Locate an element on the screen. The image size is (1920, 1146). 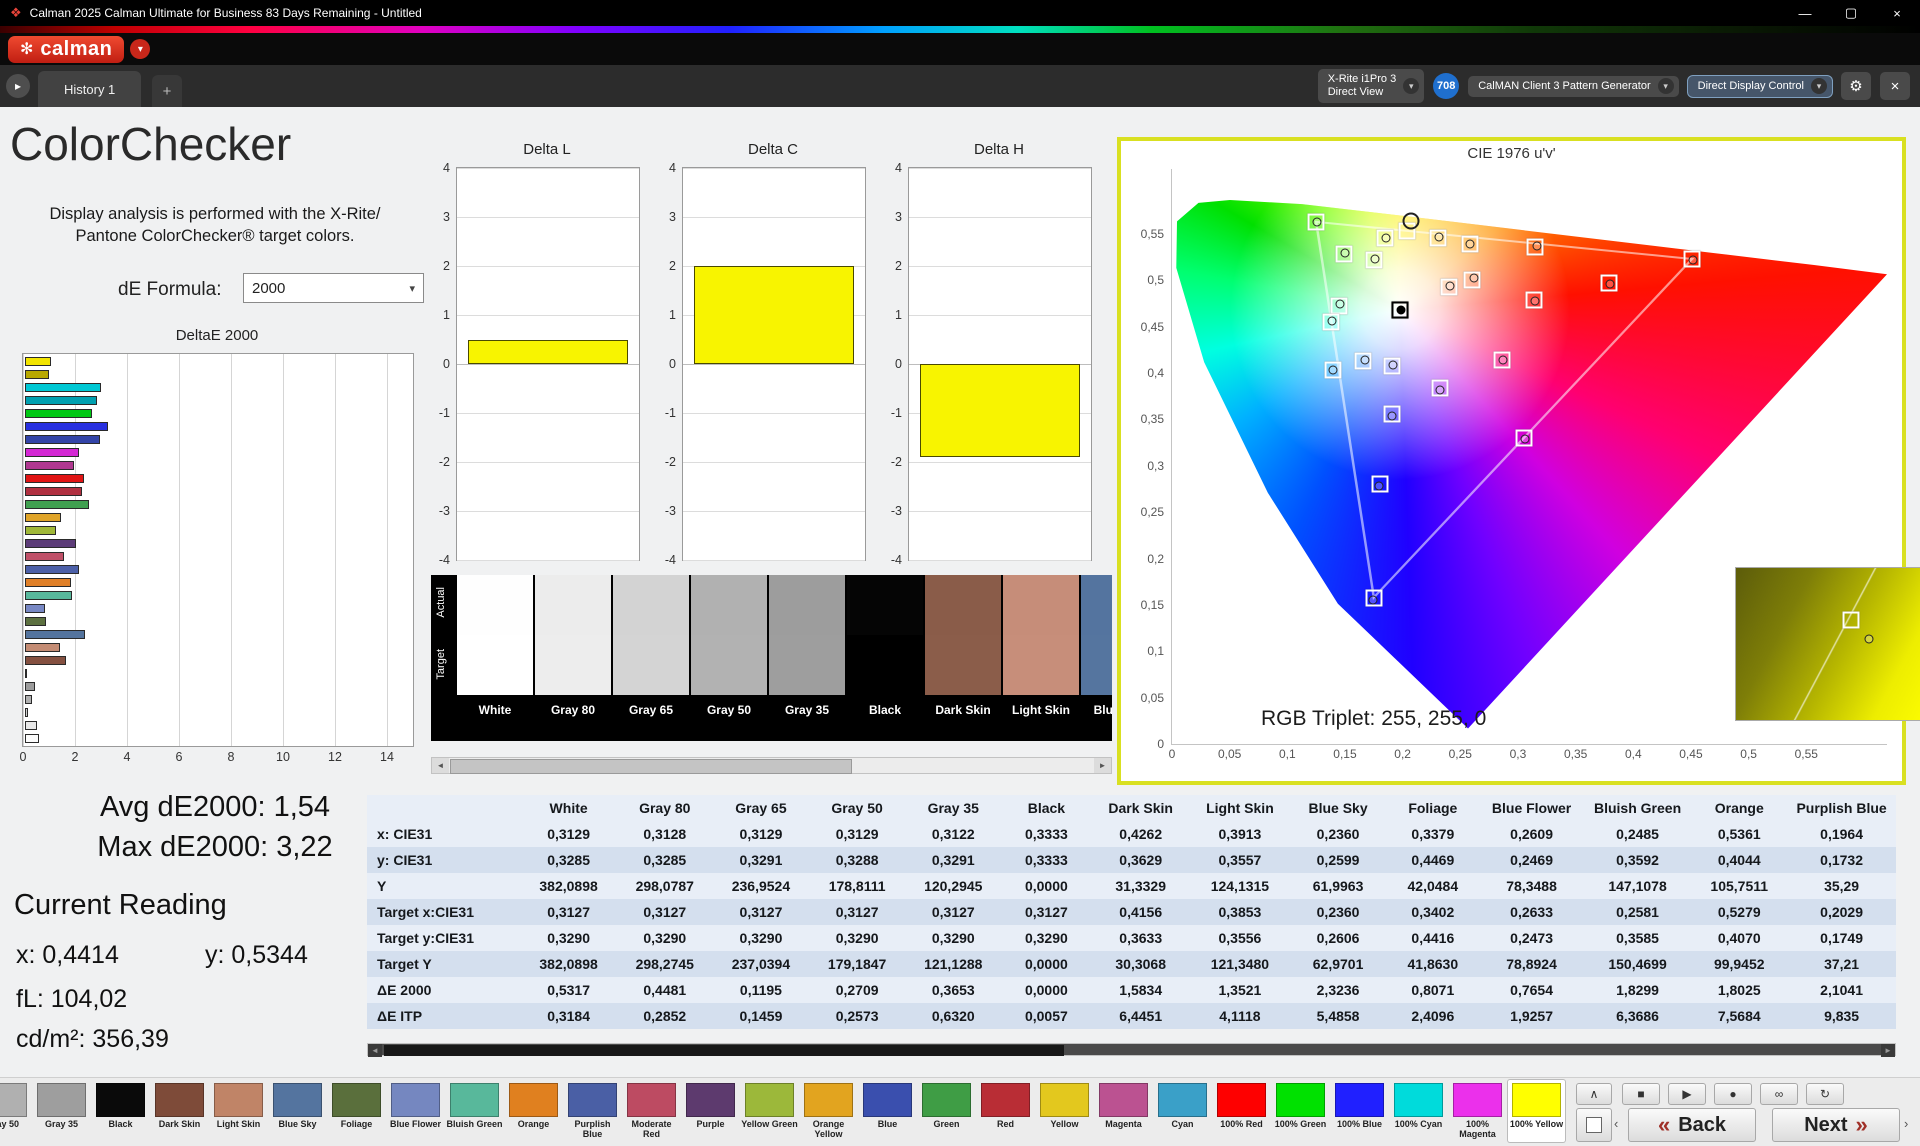
step-forward-icon: › is located at coordinates (1906, 1123).